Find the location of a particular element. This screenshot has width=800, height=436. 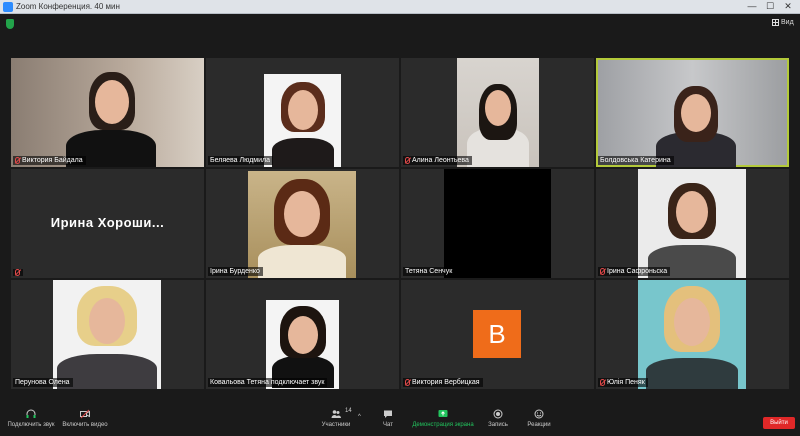

view-button: Вид is located at coordinates (783, 22).